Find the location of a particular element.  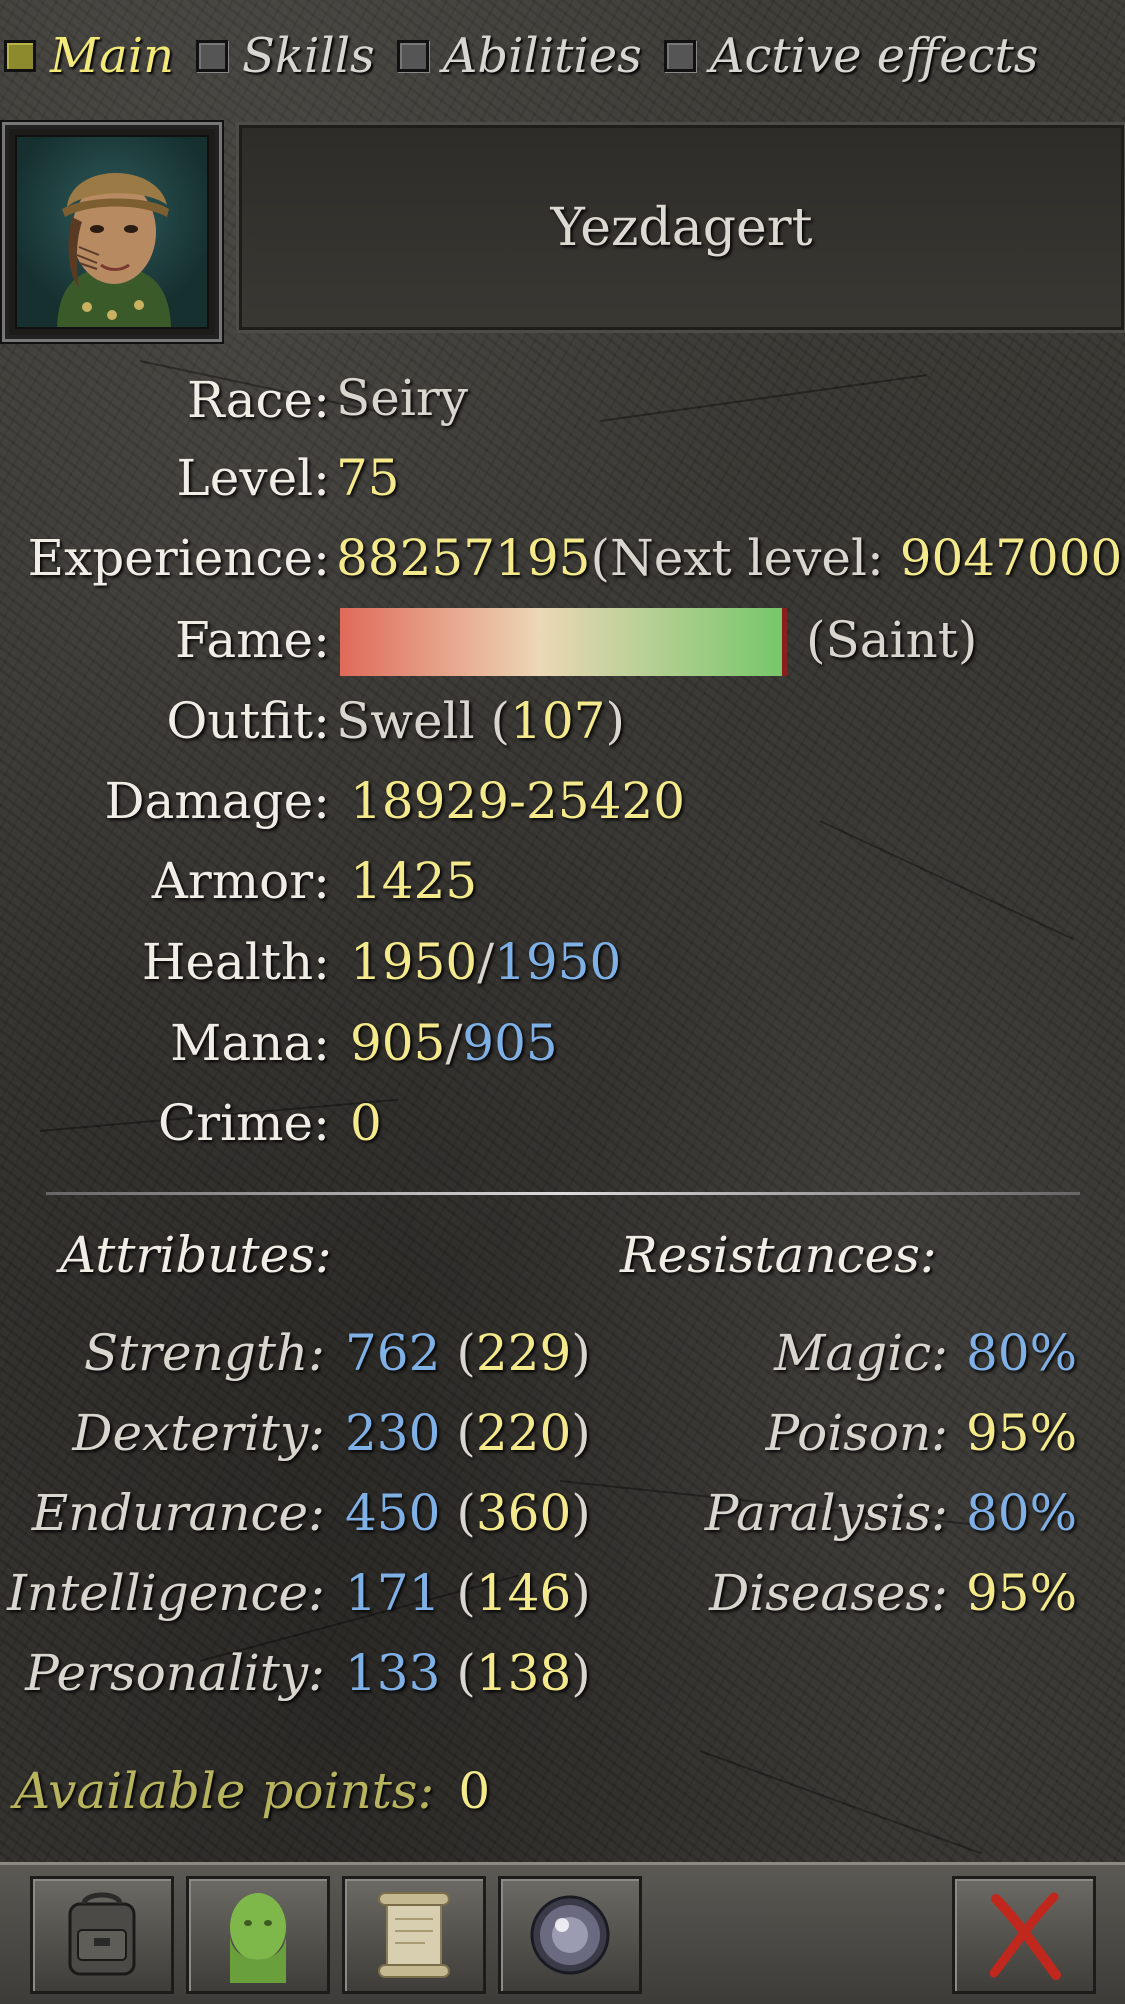

tab-active-effects-checkbox is located at coordinates (679, 56).